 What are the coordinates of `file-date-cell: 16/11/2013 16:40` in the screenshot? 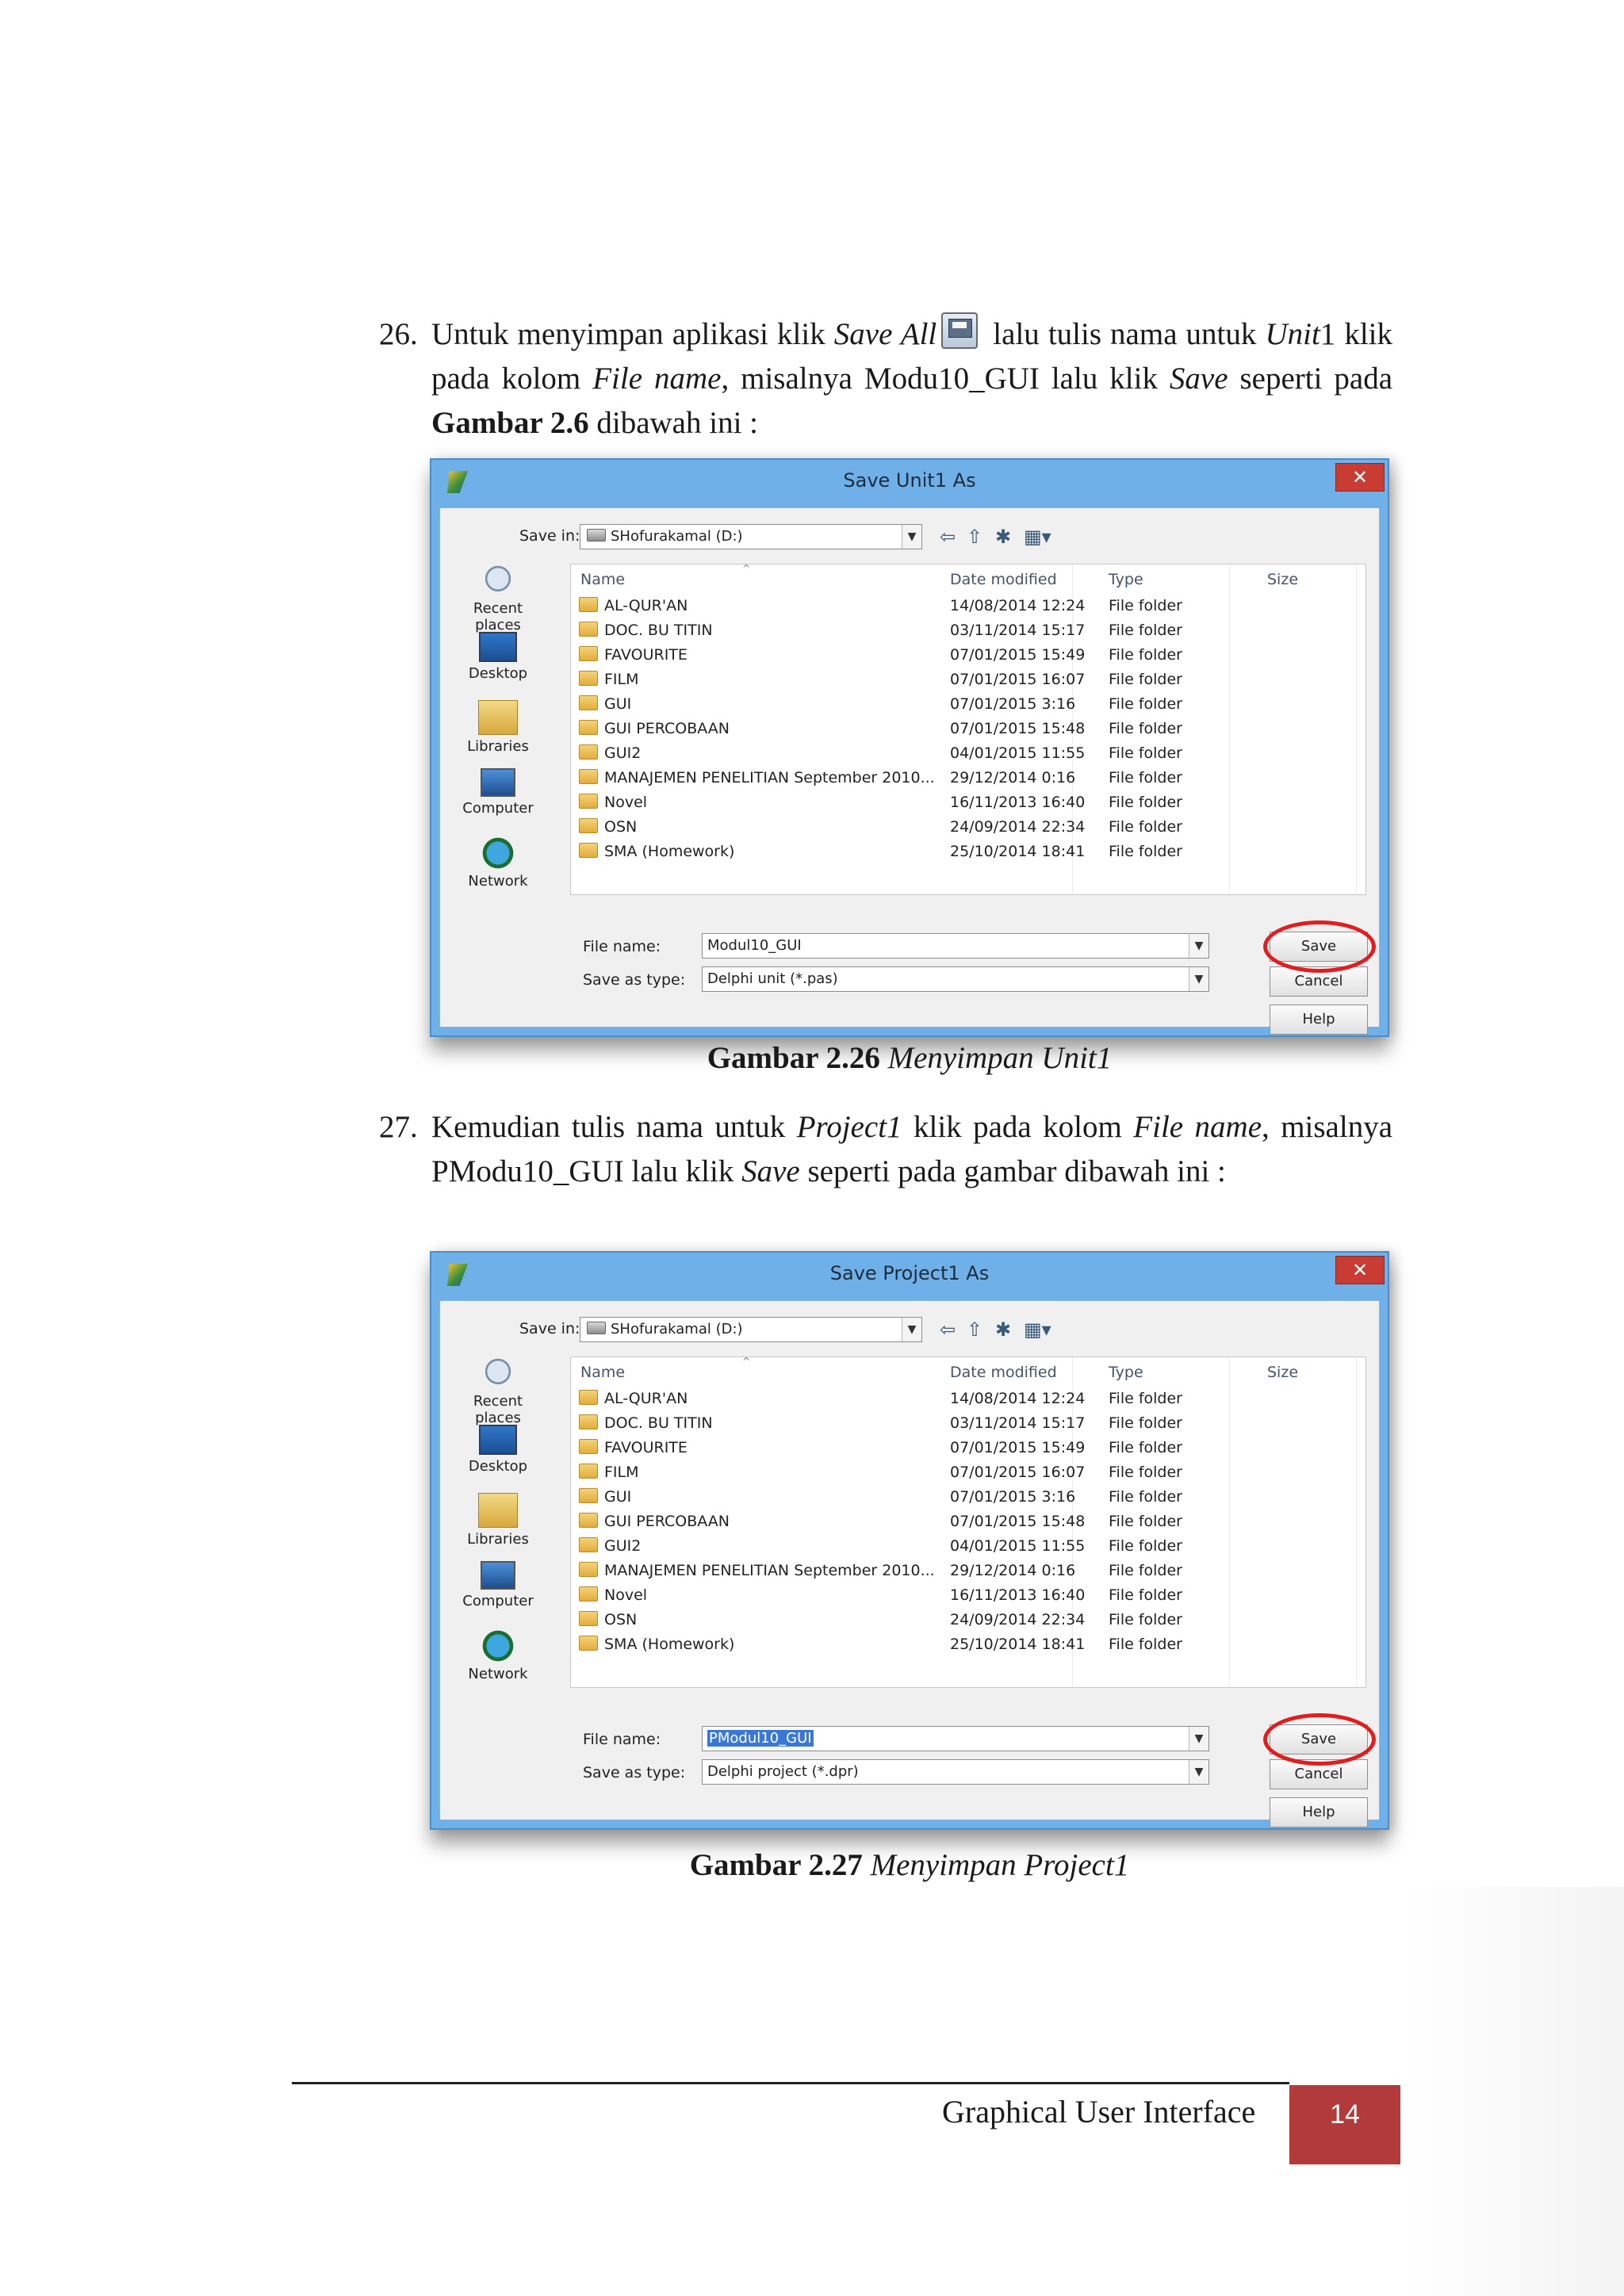 It's located at (1018, 803).